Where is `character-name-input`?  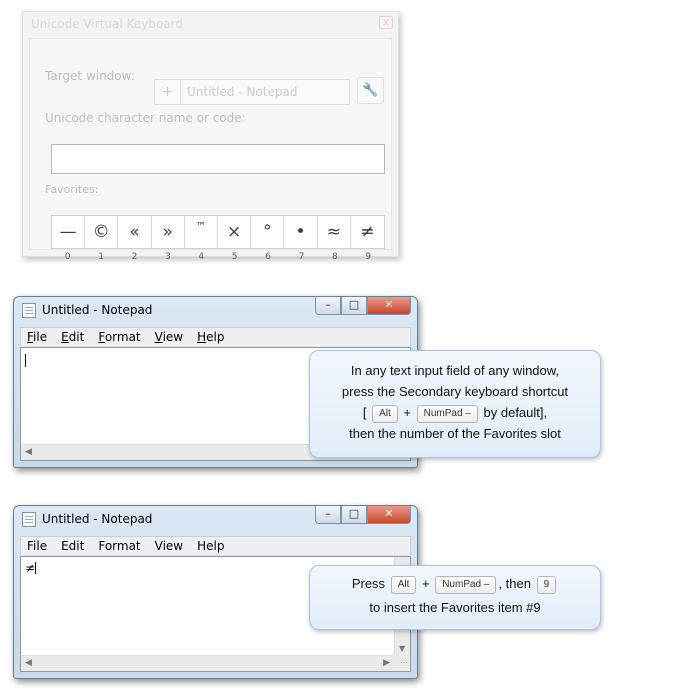 character-name-input is located at coordinates (218, 159).